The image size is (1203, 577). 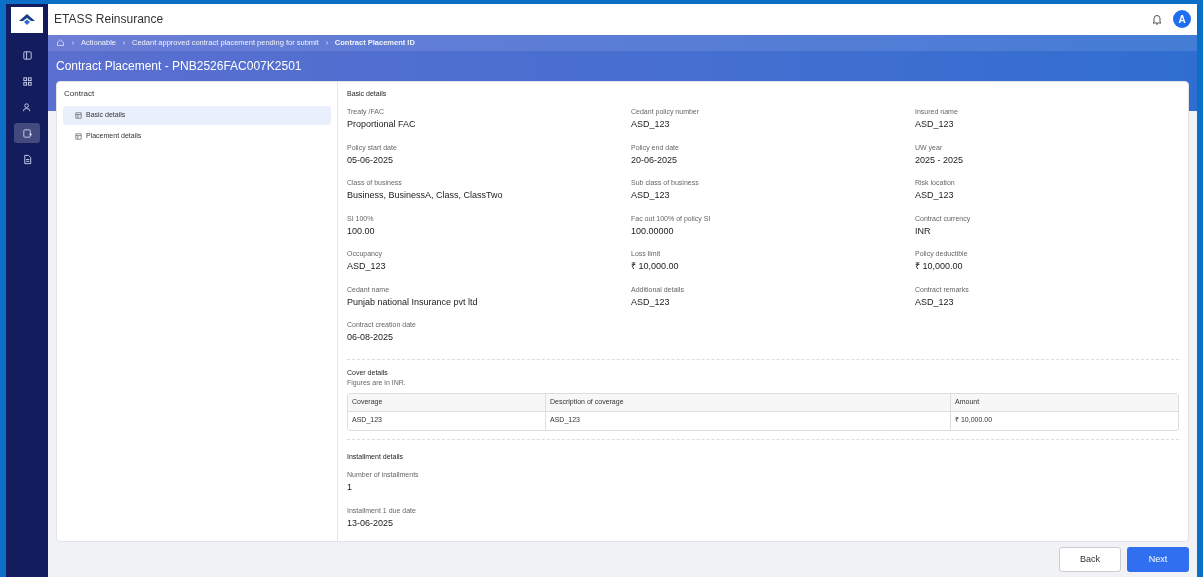 I want to click on notification-icon, so click(x=1157, y=19).